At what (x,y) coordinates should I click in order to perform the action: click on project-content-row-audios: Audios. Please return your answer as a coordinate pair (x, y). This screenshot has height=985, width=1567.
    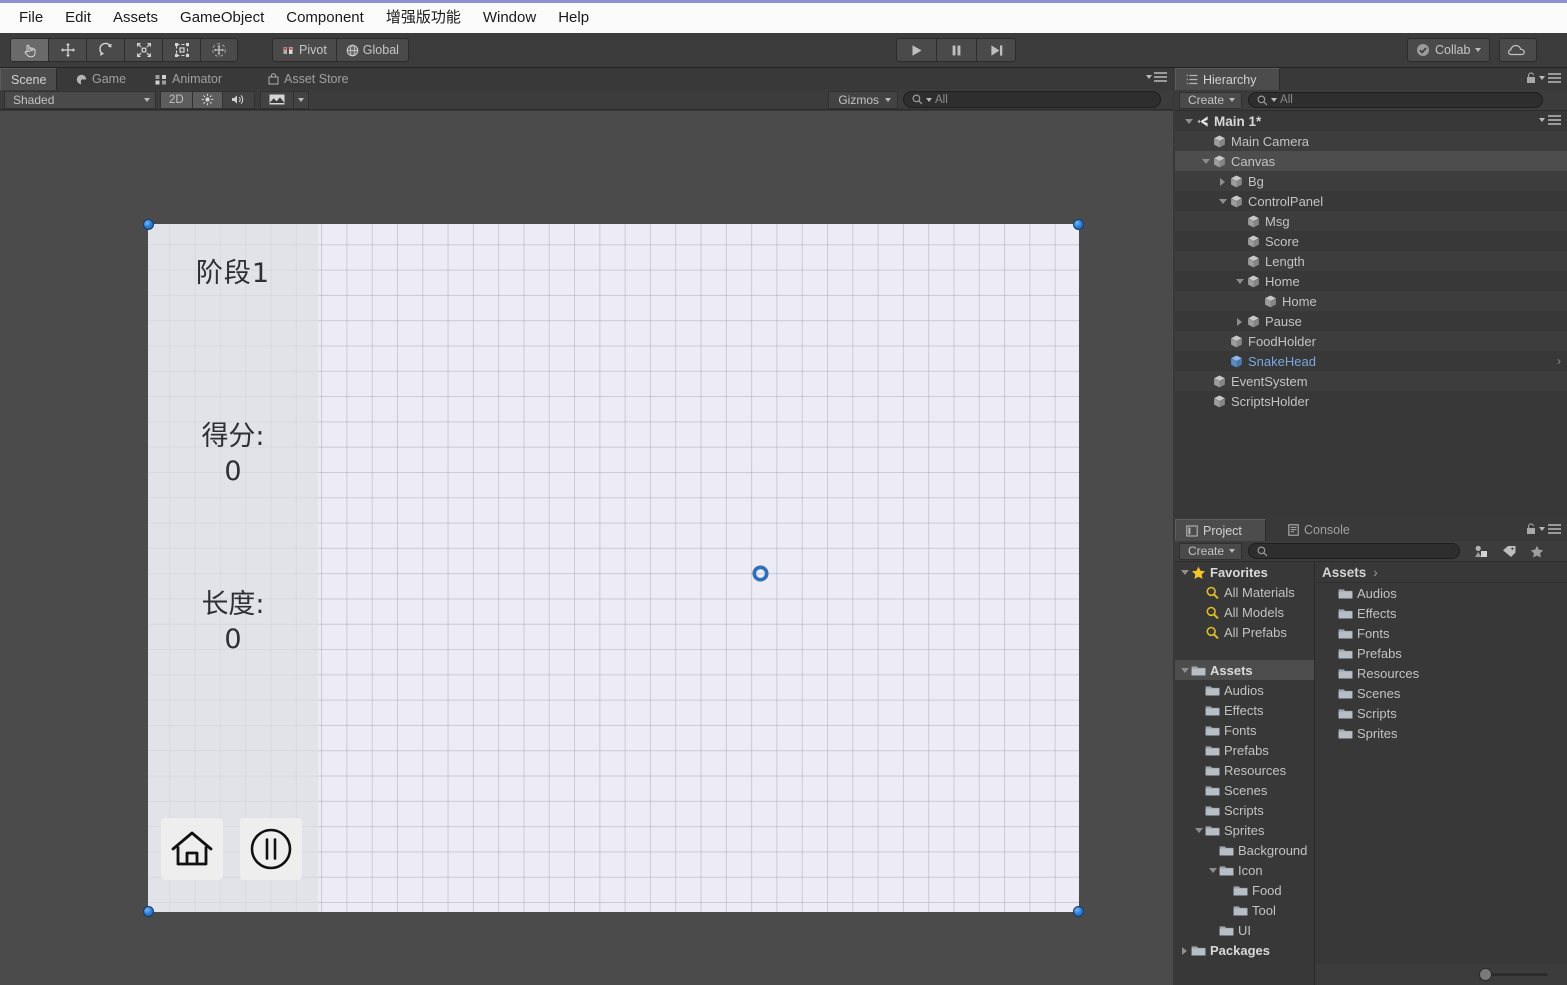
    Looking at the image, I should click on (1441, 593).